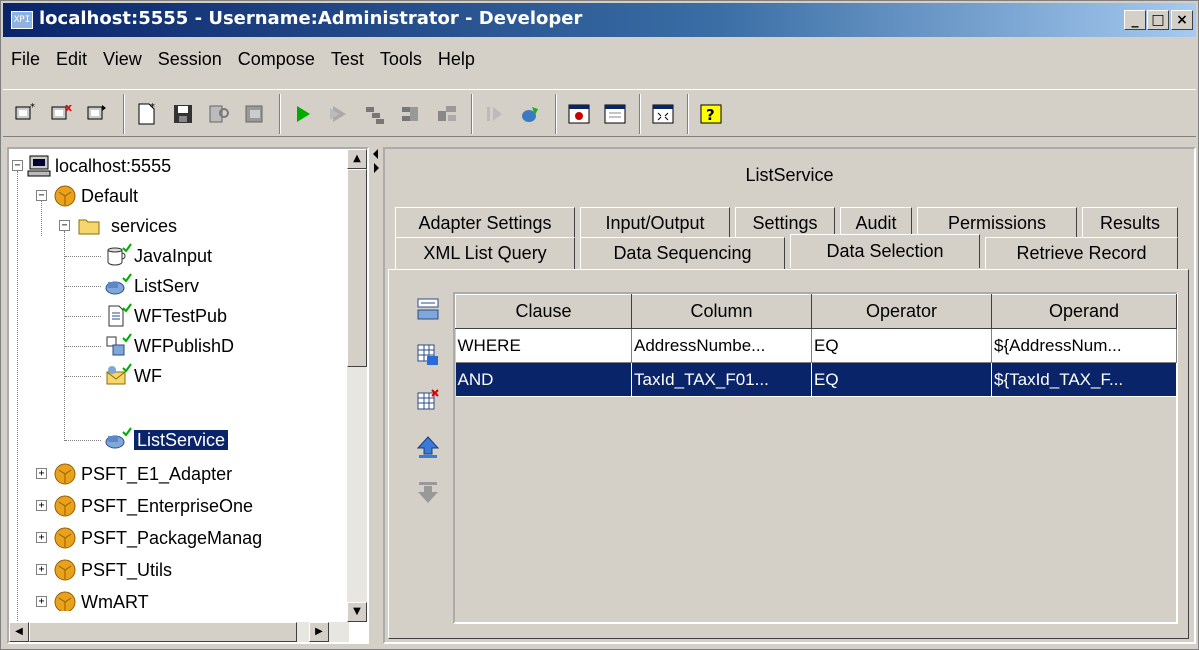 Image resolution: width=1199 pixels, height=650 pixels. I want to click on tab-adapter-settings: Adapter Settings, so click(485, 223).